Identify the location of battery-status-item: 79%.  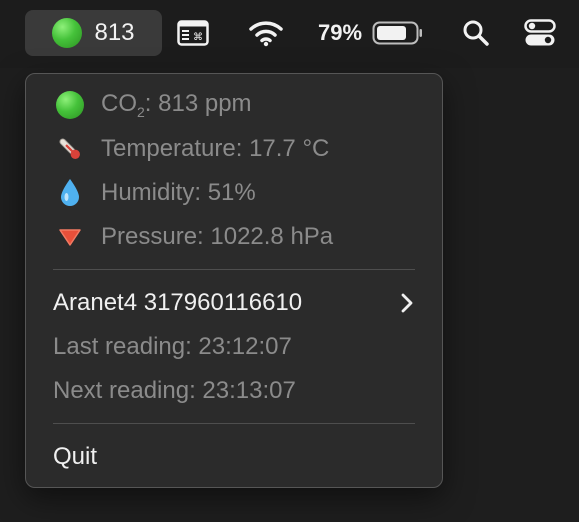
(374, 33).